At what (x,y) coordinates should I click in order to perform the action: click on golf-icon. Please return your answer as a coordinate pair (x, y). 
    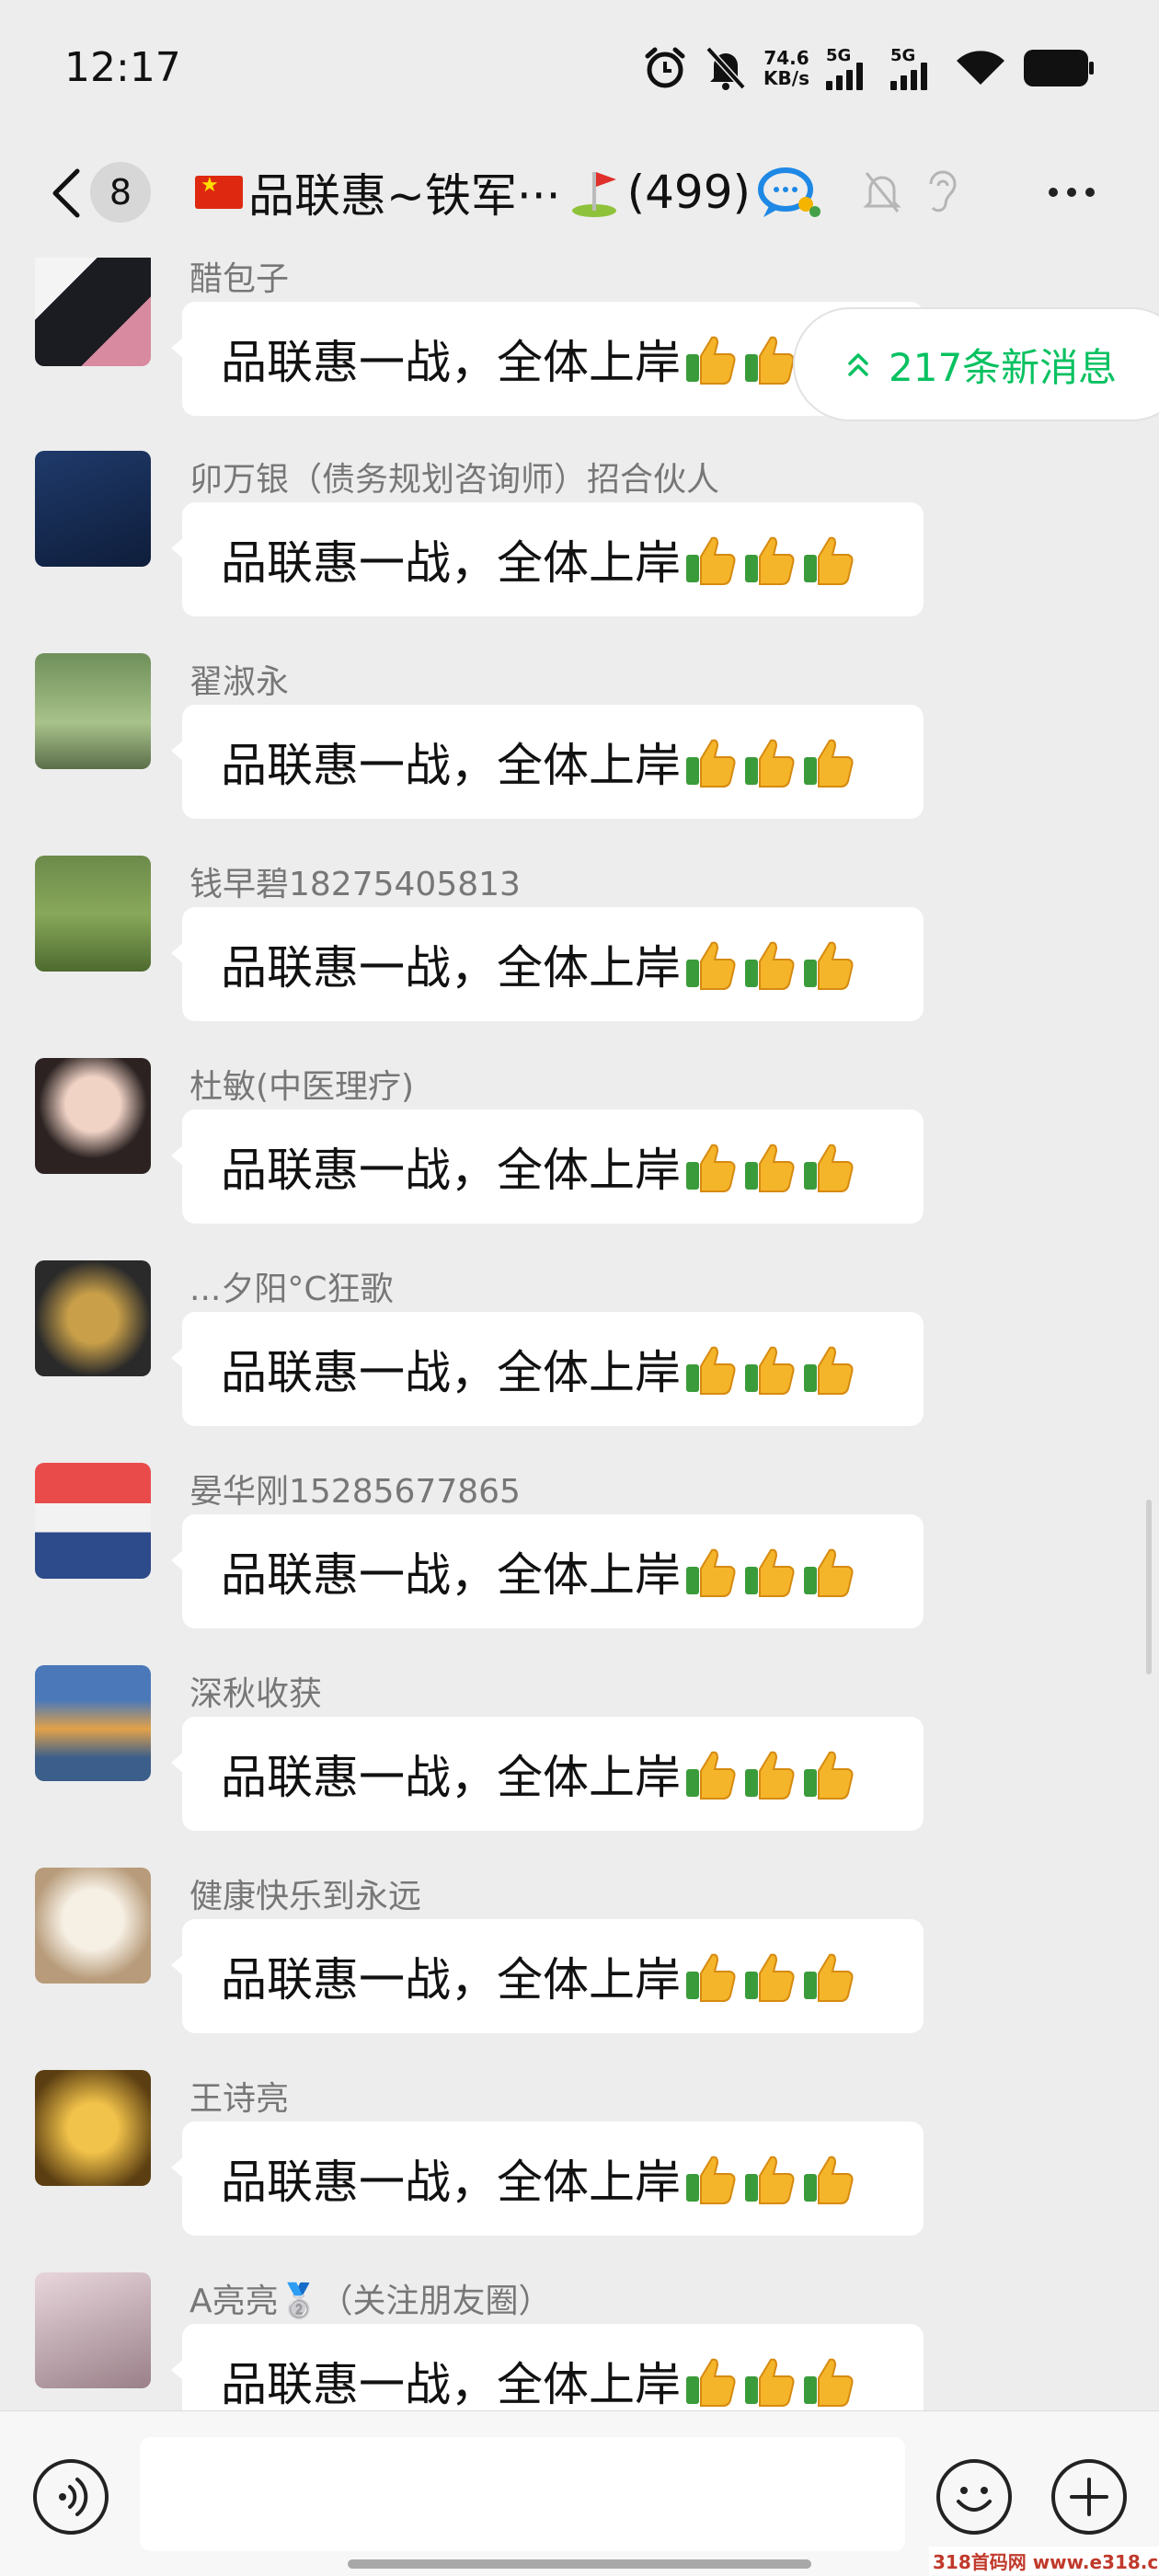
    Looking at the image, I should click on (593, 194).